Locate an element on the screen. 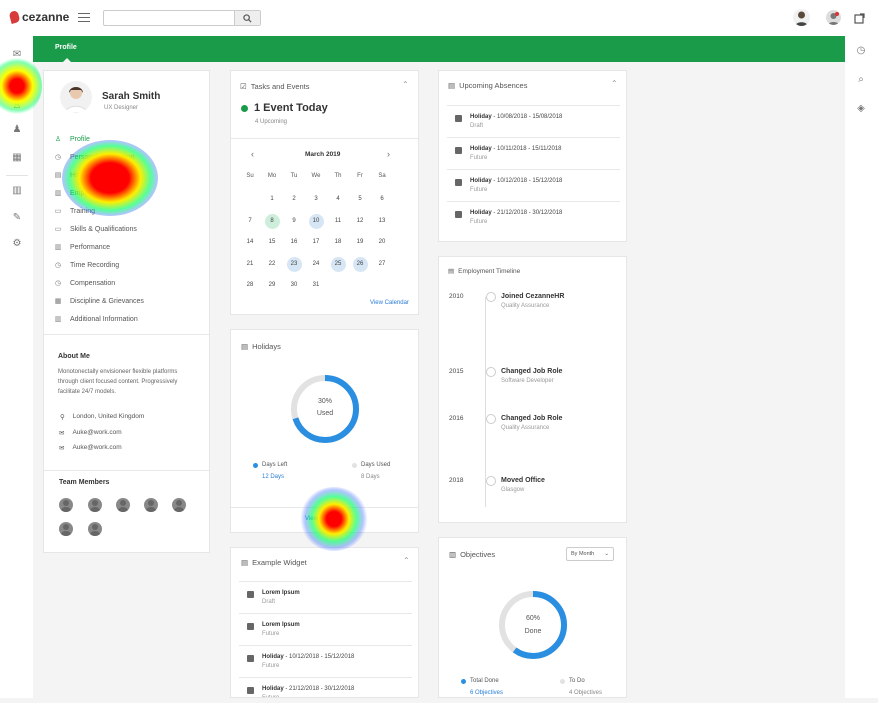 The image size is (878, 703). calendar-day: 3 is located at coordinates (316, 199).